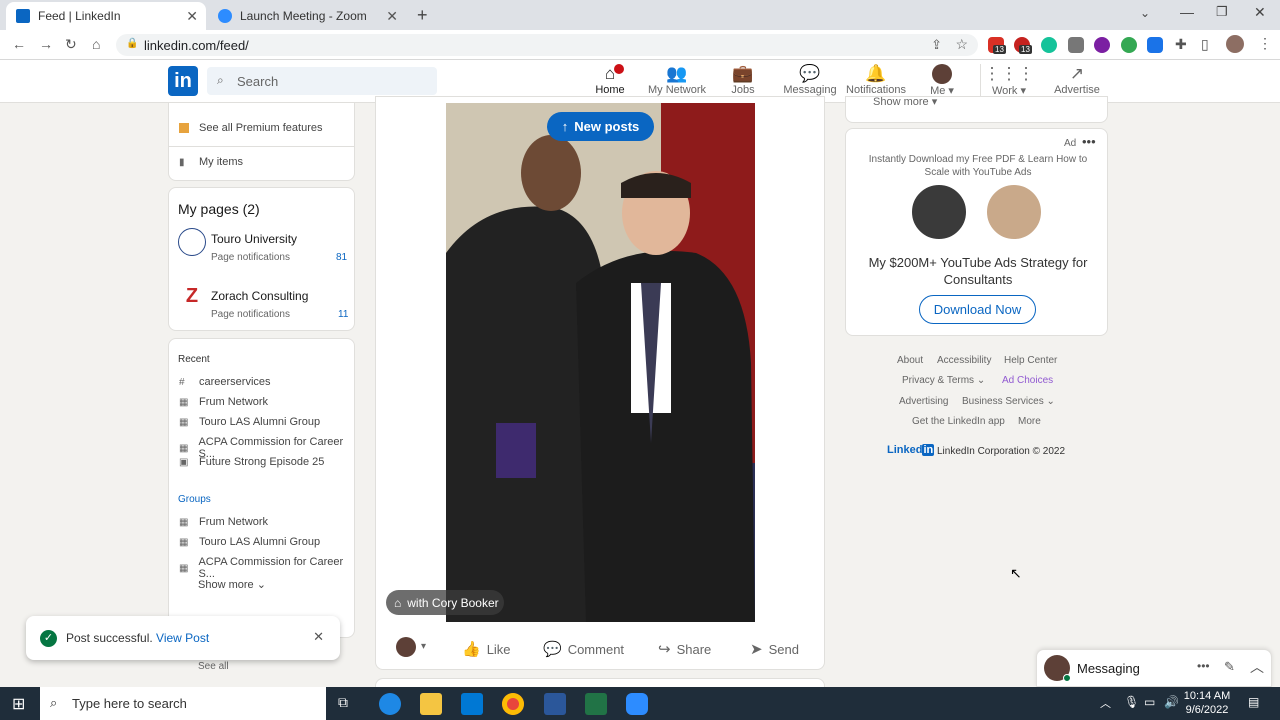  I want to click on chrome-icon, so click(513, 704).